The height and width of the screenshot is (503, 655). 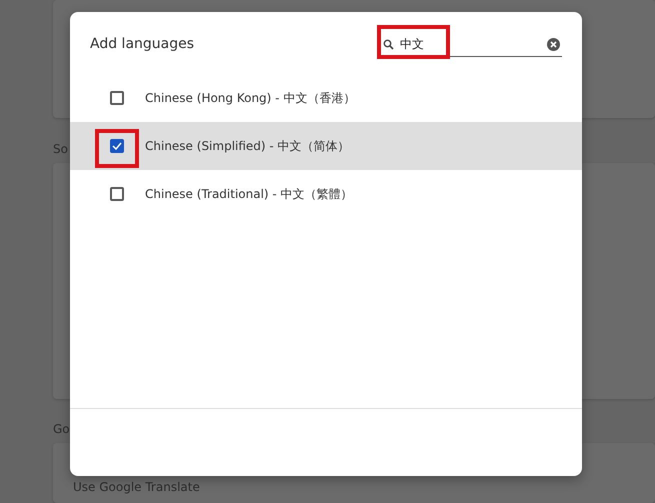 What do you see at coordinates (136, 487) in the screenshot?
I see `setting-label: Use Google Translate` at bounding box center [136, 487].